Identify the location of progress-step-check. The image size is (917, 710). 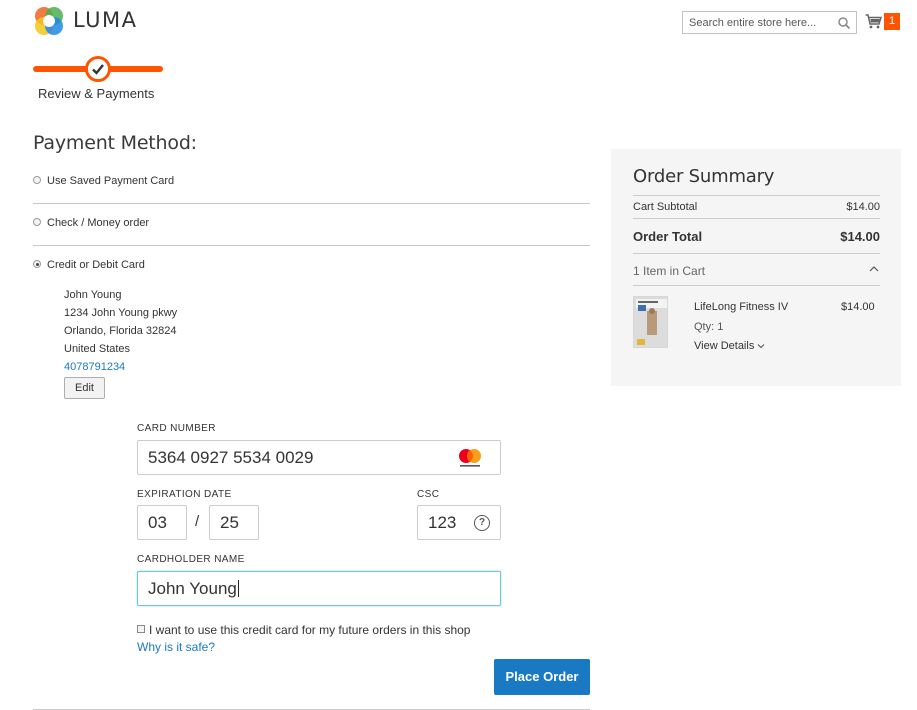
(98, 69).